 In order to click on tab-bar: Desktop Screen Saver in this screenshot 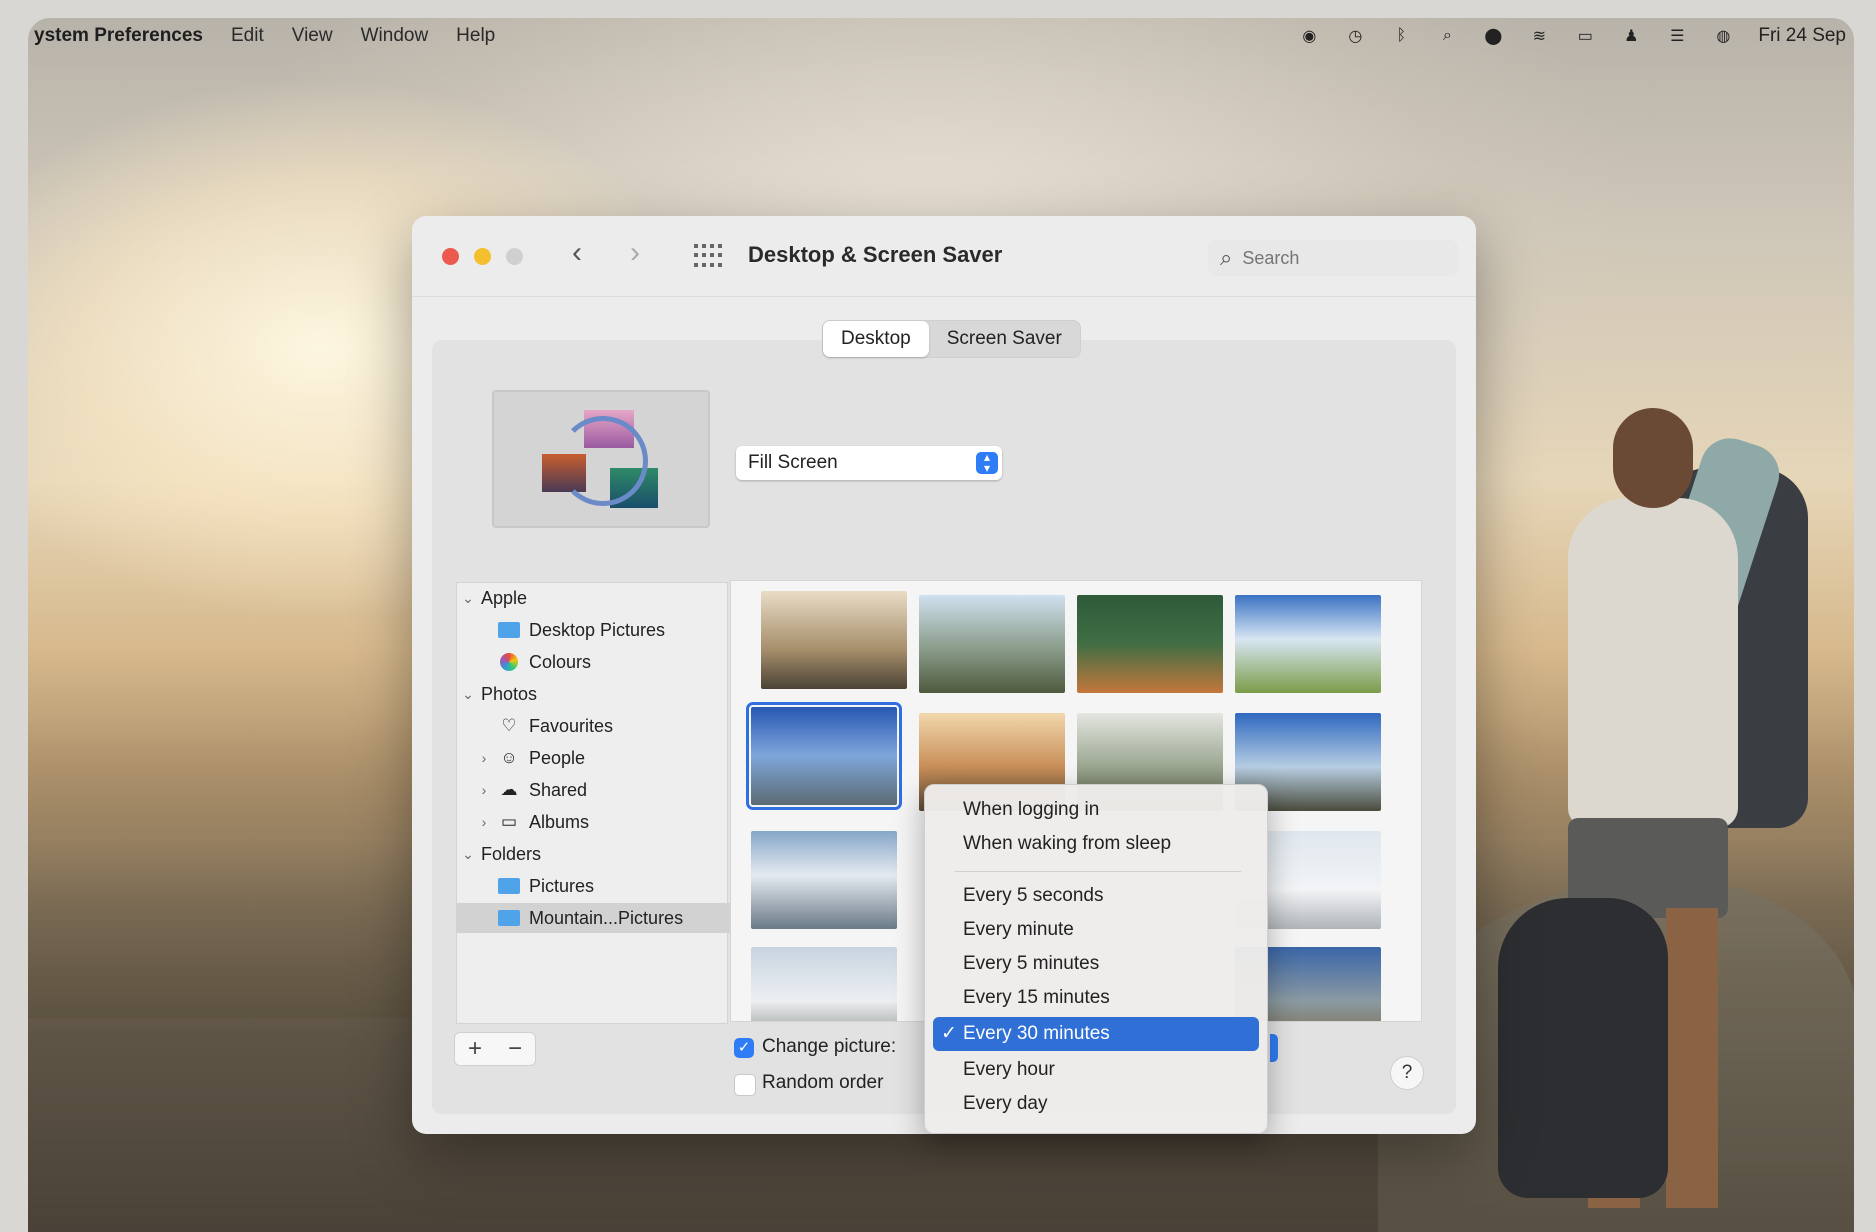, I will do `click(951, 339)`.